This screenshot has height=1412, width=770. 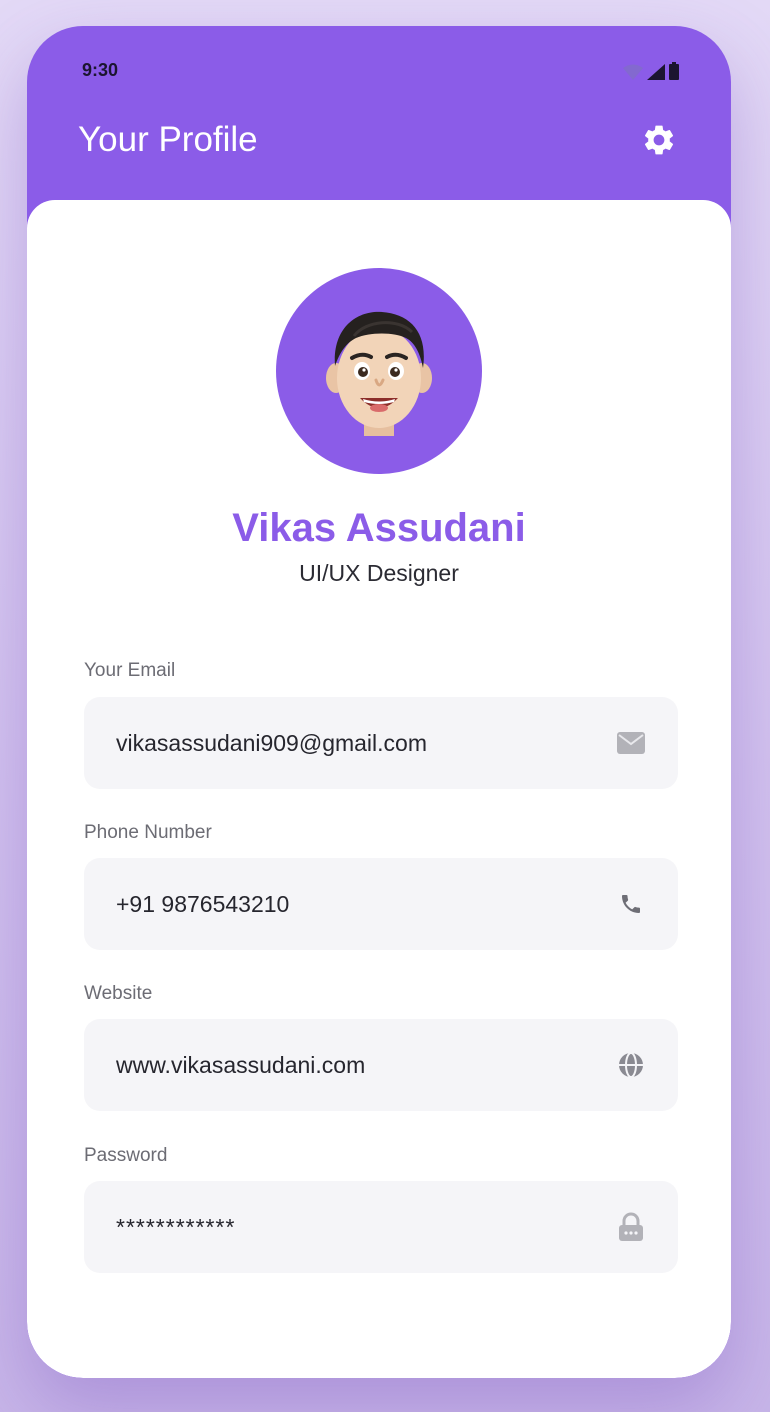 I want to click on profile-name: Vikas Assudani, so click(x=379, y=528).